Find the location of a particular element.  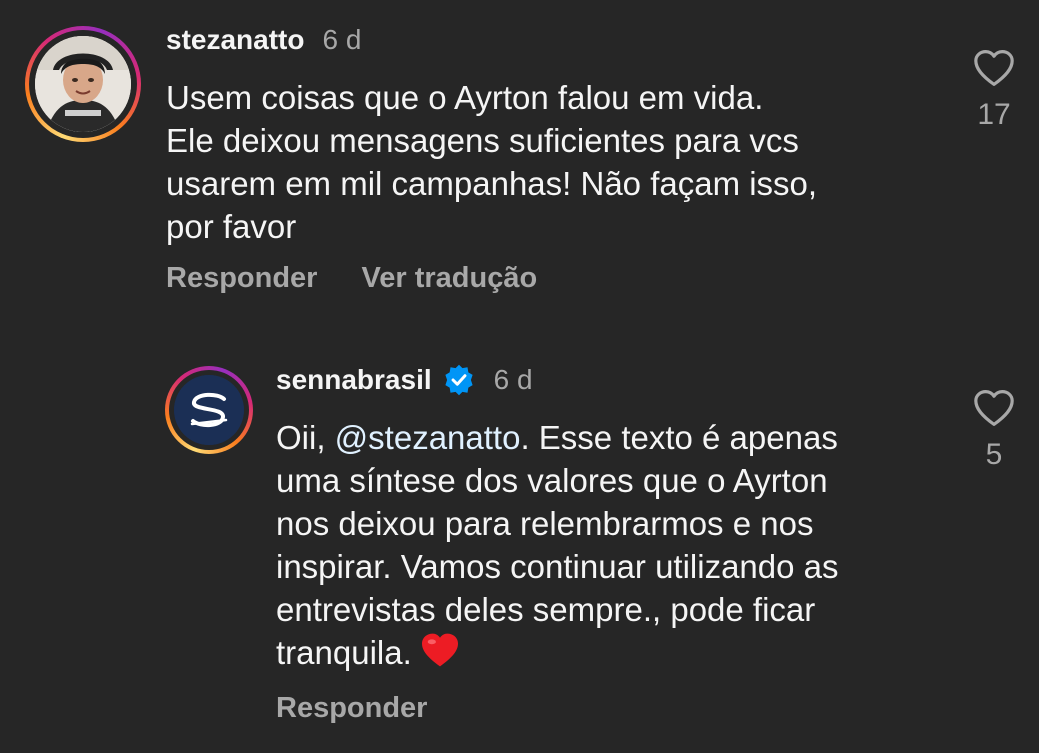

senna-logo-avatar is located at coordinates (209, 410).